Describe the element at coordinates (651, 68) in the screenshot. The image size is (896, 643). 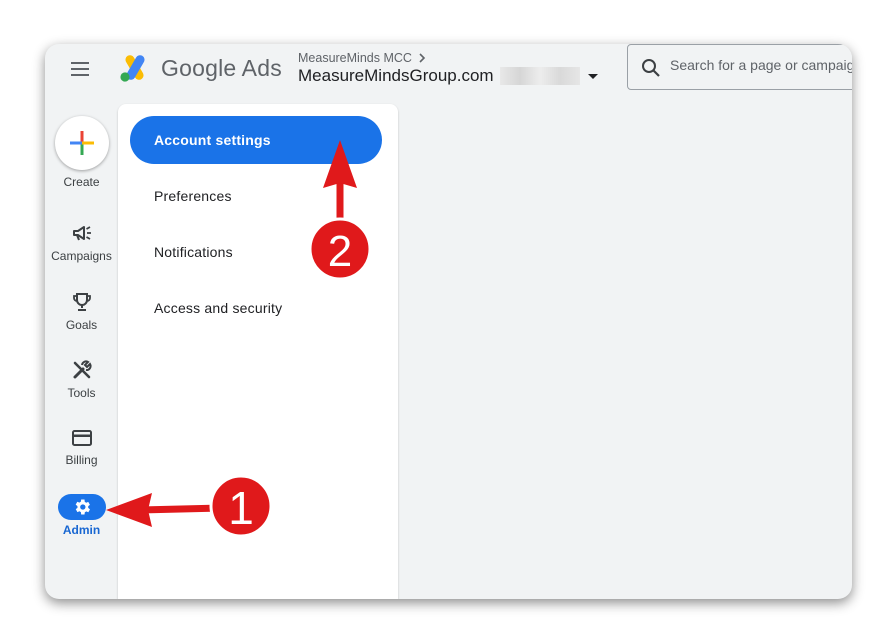
I see `search-icon` at that location.